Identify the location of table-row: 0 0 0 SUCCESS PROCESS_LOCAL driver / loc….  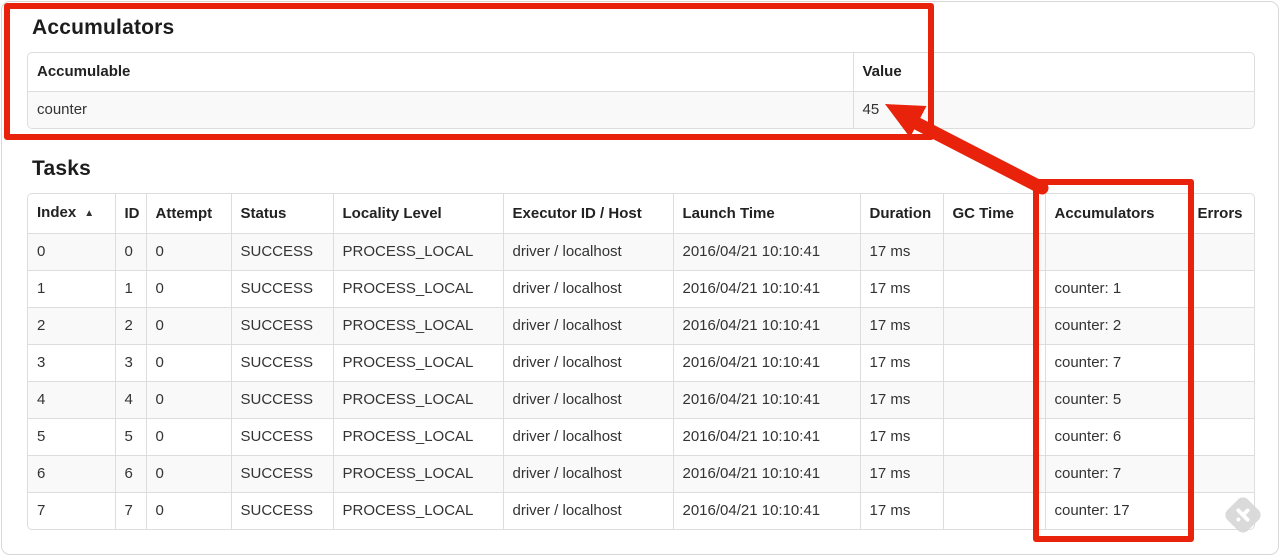
(641, 252).